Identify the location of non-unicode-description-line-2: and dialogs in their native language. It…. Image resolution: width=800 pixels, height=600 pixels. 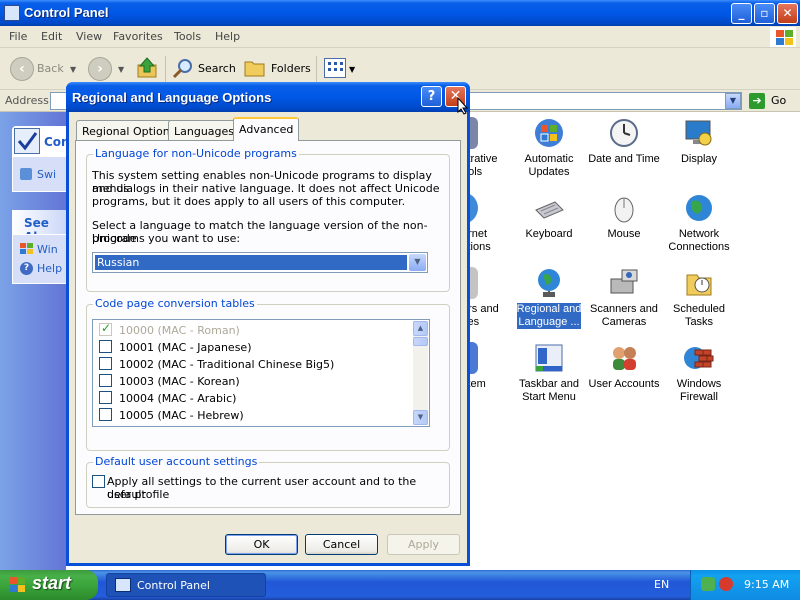
(266, 188).